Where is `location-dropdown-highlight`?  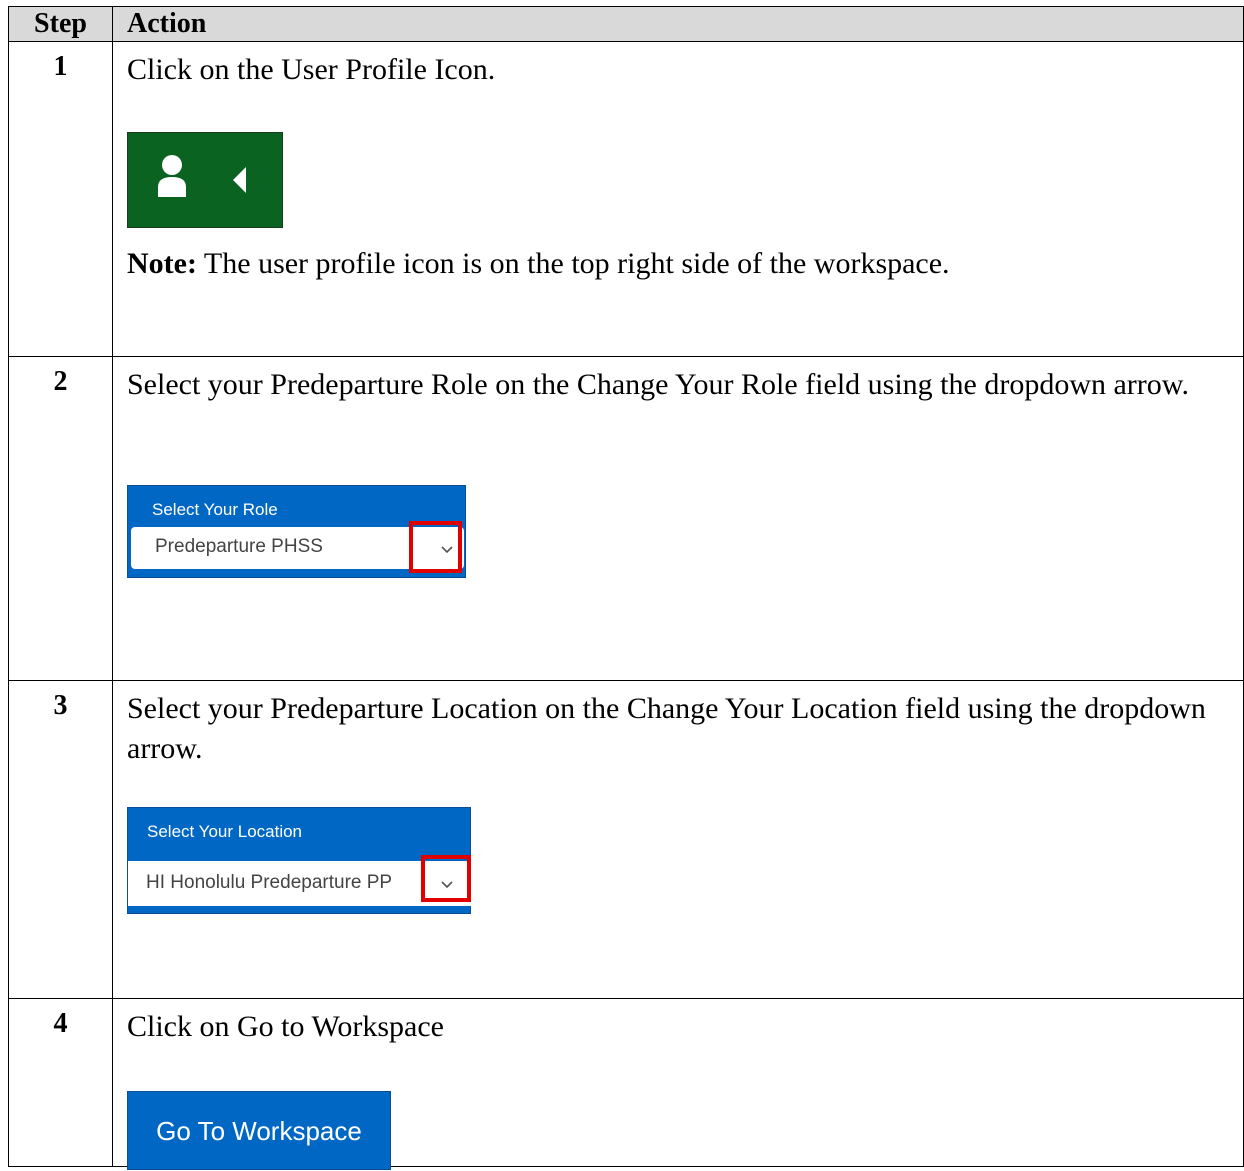
location-dropdown-highlight is located at coordinates (446, 878).